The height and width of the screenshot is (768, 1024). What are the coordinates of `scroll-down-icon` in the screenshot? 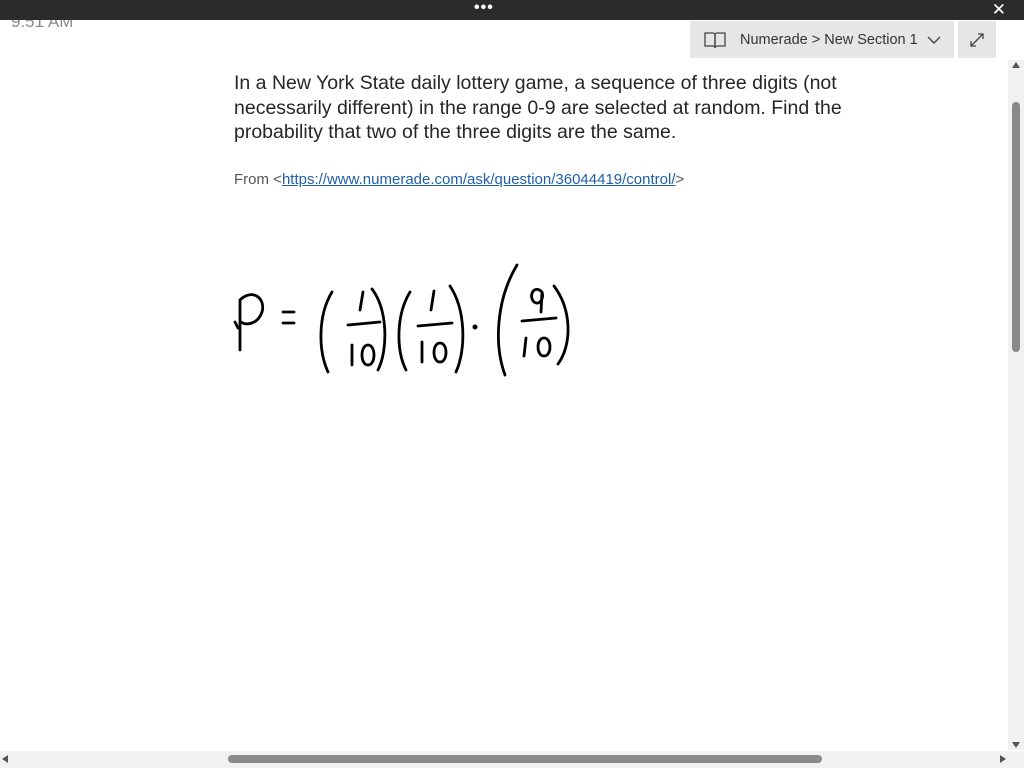 It's located at (1016, 745).